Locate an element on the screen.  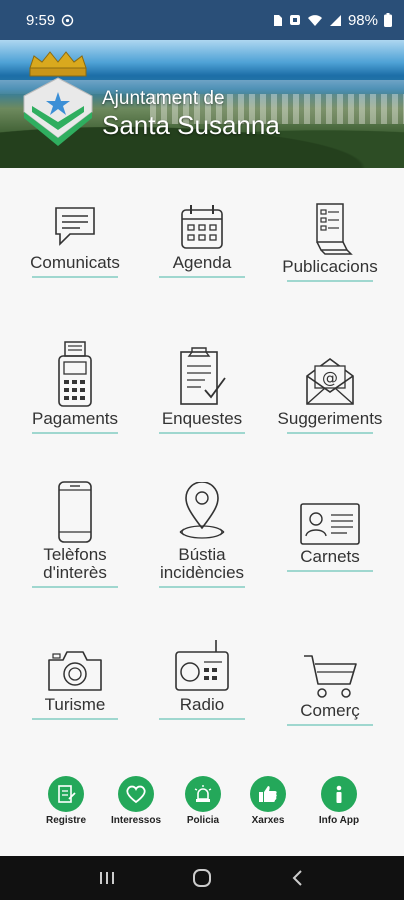
quick-link-policia: Policia is located at coordinates (203, 801).